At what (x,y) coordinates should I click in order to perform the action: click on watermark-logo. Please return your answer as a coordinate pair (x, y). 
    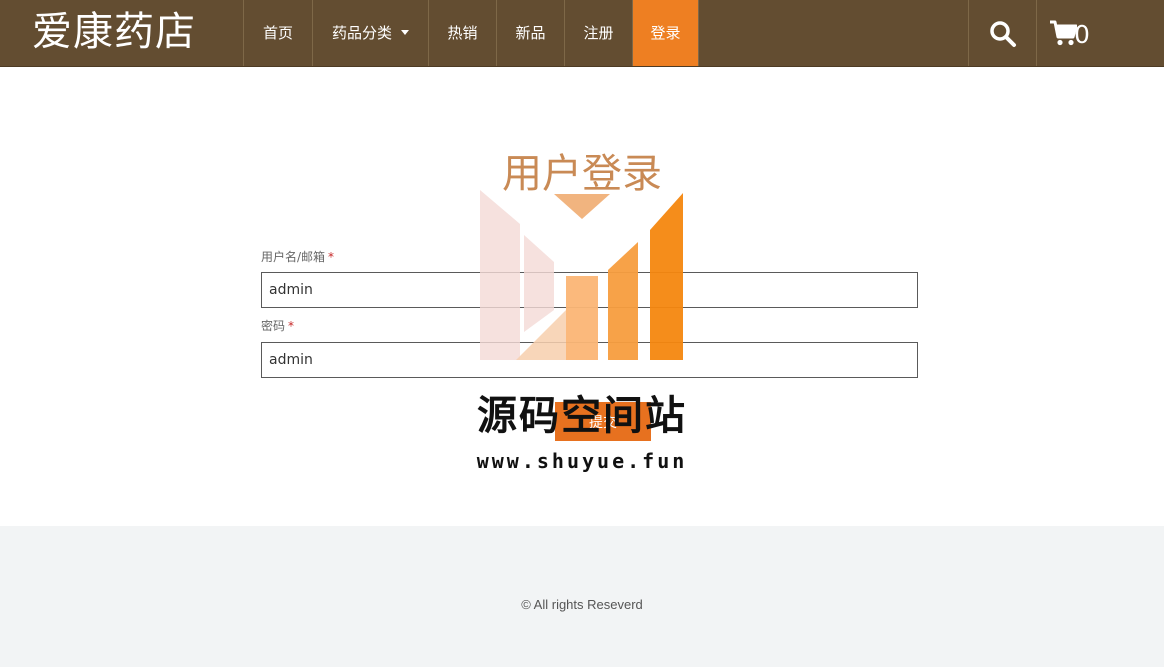
    Looking at the image, I should click on (581, 275).